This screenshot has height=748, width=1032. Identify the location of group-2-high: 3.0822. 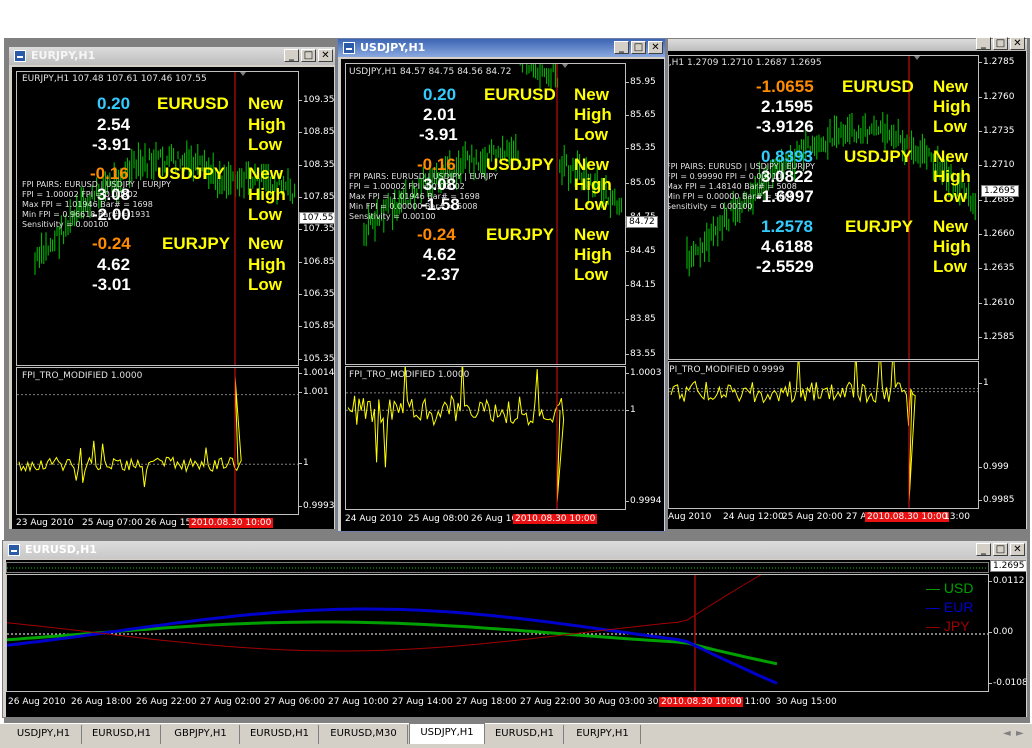
(787, 176).